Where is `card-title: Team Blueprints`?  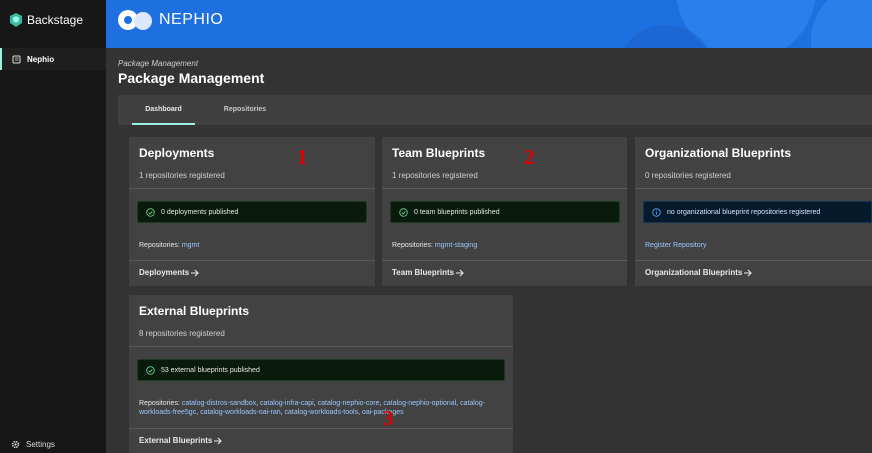 card-title: Team Blueprints is located at coordinates (439, 153).